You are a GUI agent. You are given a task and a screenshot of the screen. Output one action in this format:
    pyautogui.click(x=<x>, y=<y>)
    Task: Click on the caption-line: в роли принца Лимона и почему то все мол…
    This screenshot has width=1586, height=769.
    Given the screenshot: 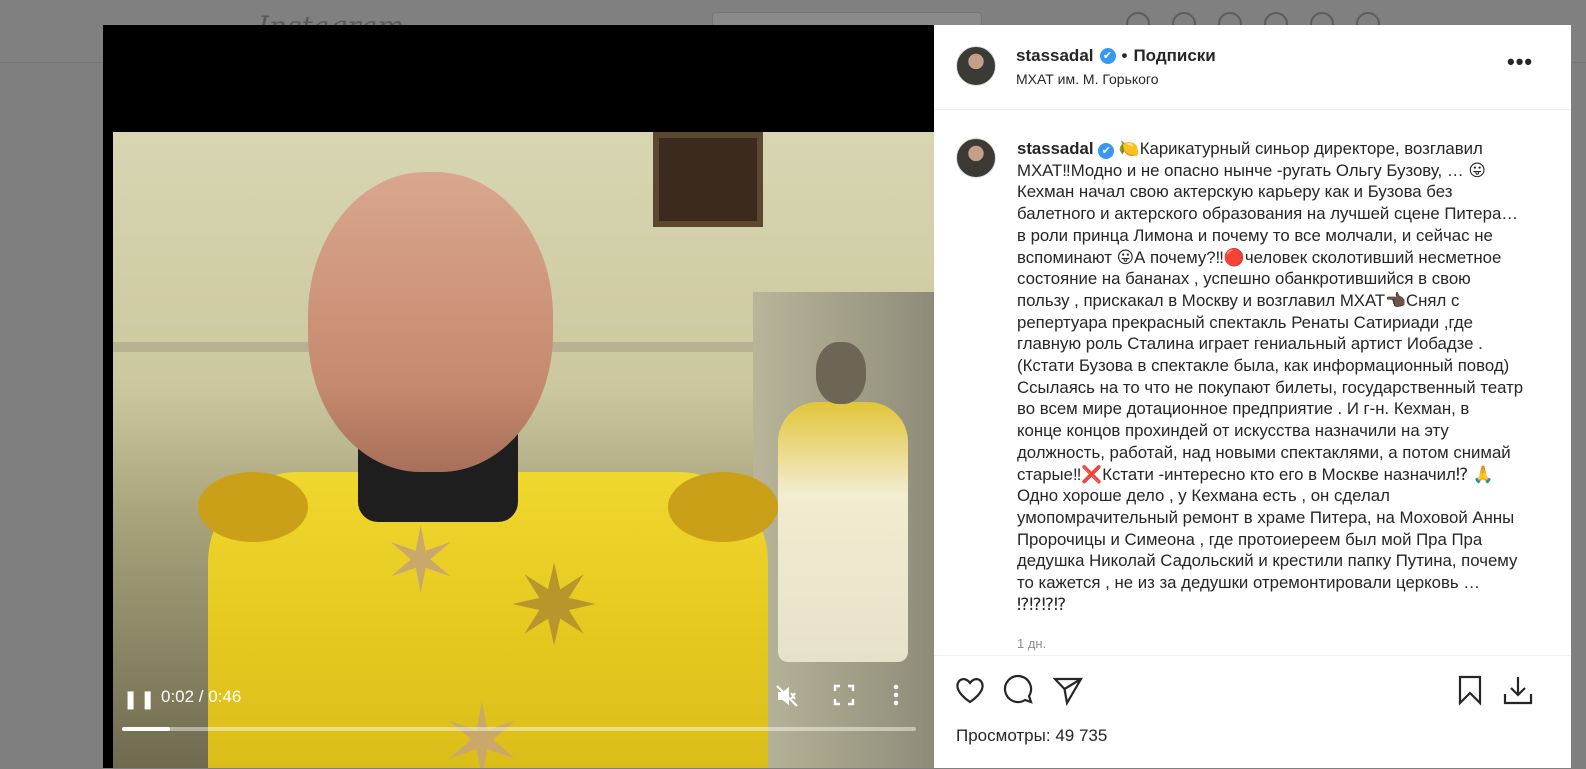 What is the action you would take?
    pyautogui.click(x=1255, y=235)
    